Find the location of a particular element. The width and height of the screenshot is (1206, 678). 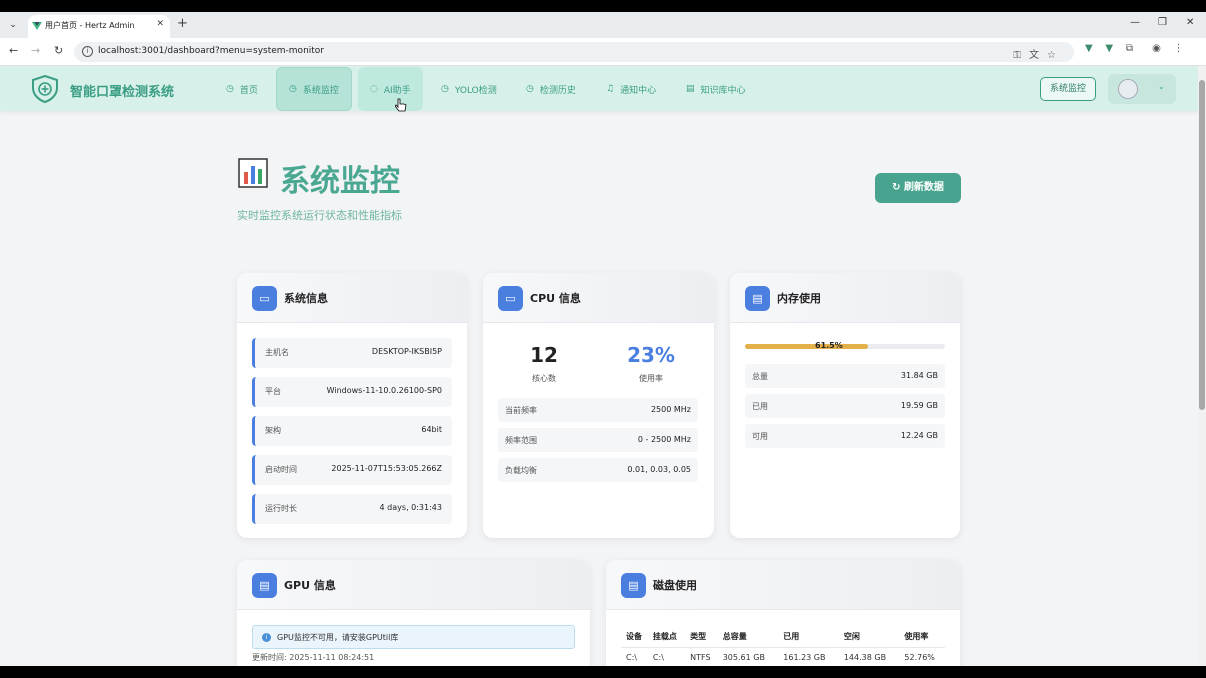

column-header: 总容量 is located at coordinates (748, 637).